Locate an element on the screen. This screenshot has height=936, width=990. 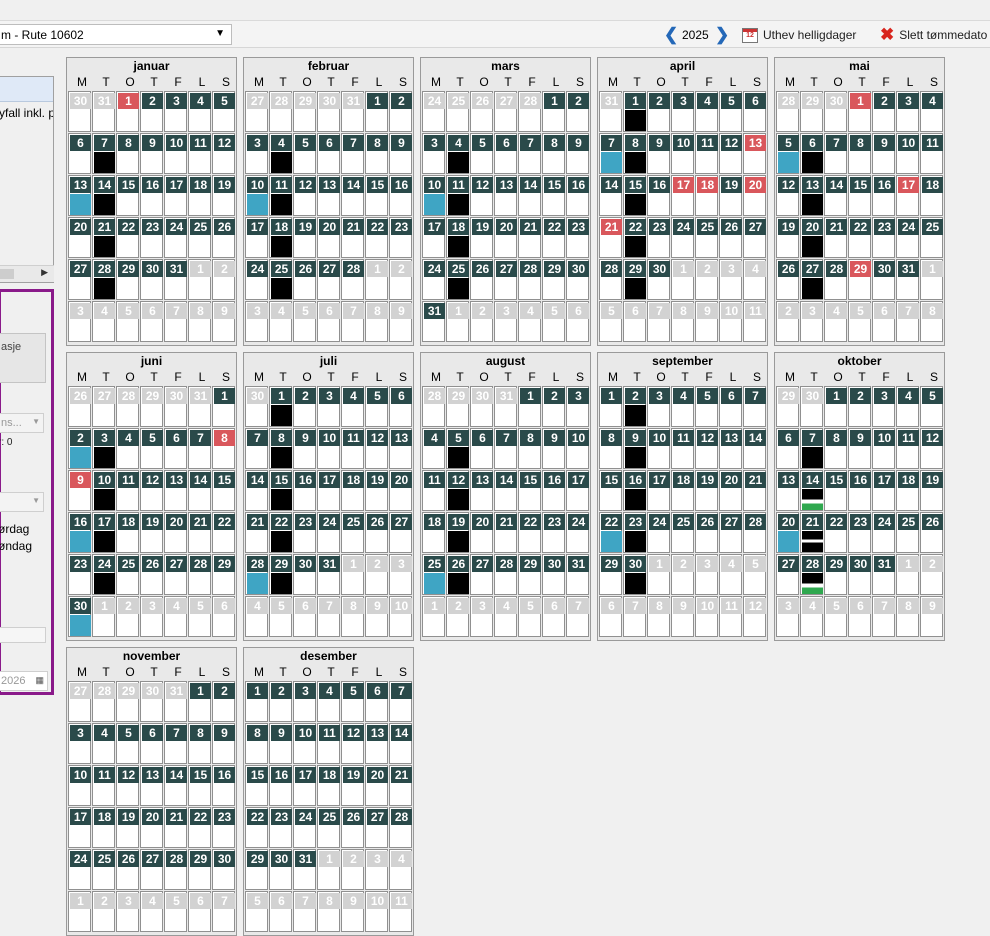
scrollbar-thumb is located at coordinates (7, 274).